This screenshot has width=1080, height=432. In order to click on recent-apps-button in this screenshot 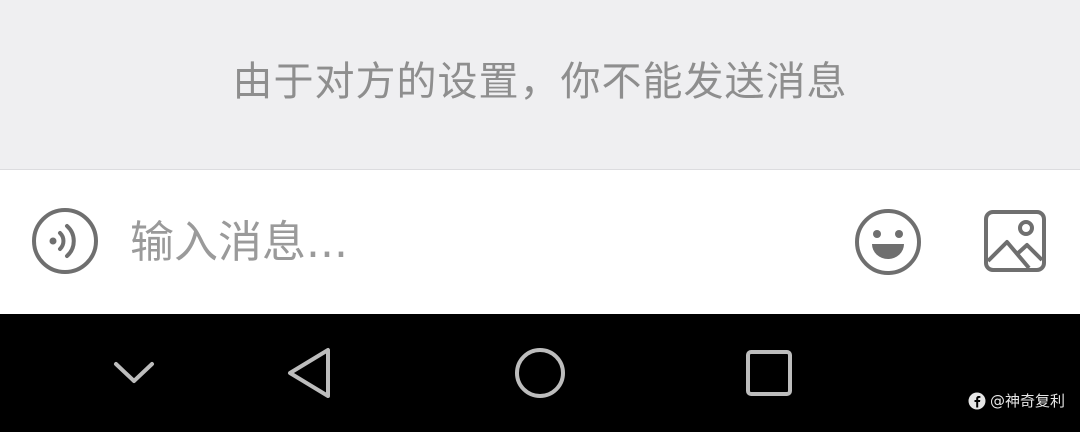, I will do `click(769, 373)`.